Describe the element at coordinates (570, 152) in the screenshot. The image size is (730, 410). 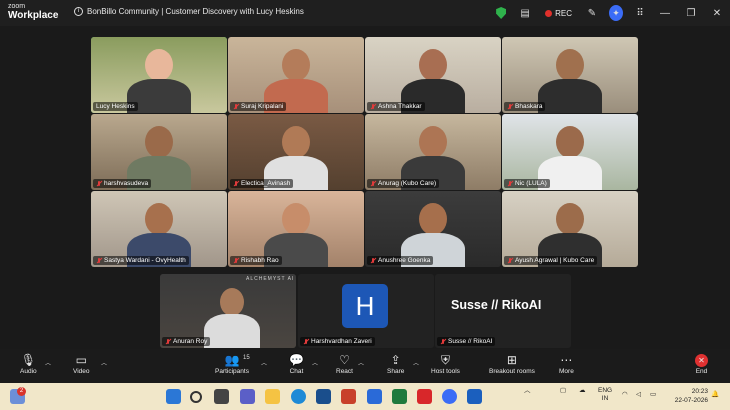
I see `video-tile: Nic (LULA)` at that location.